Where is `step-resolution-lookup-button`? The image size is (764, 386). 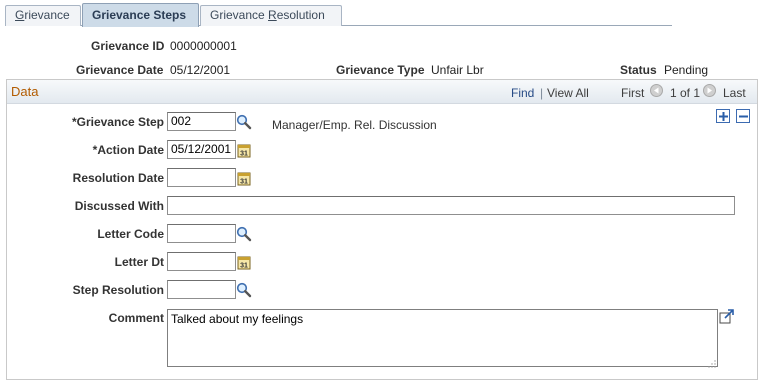
step-resolution-lookup-button is located at coordinates (244, 290).